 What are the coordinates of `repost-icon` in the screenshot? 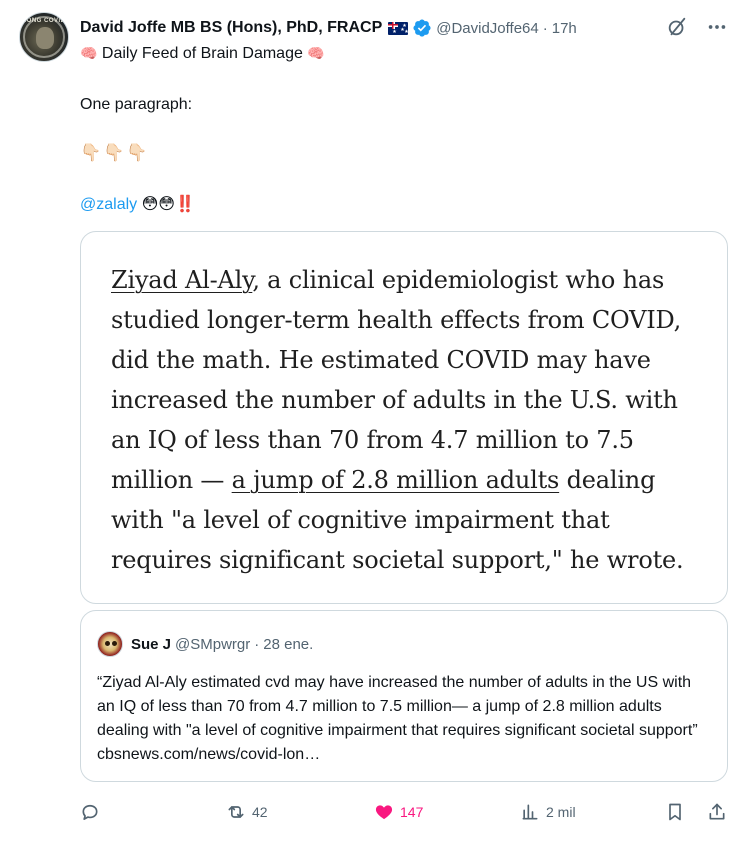 It's located at (236, 812).